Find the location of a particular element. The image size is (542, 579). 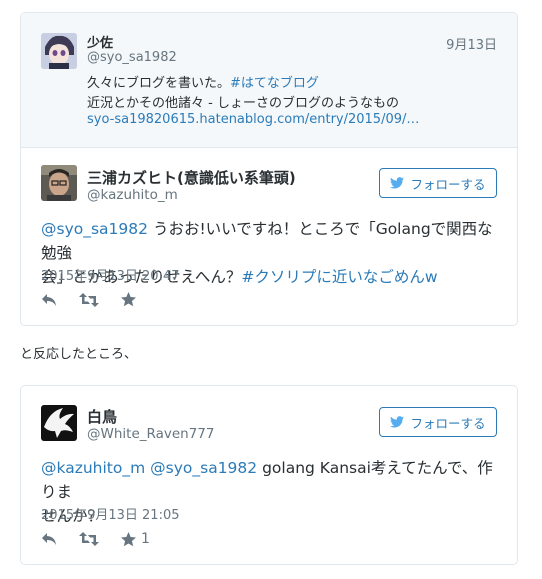

tweet-timestamp: 2015年9月13日 20:47 is located at coordinates (110, 274).